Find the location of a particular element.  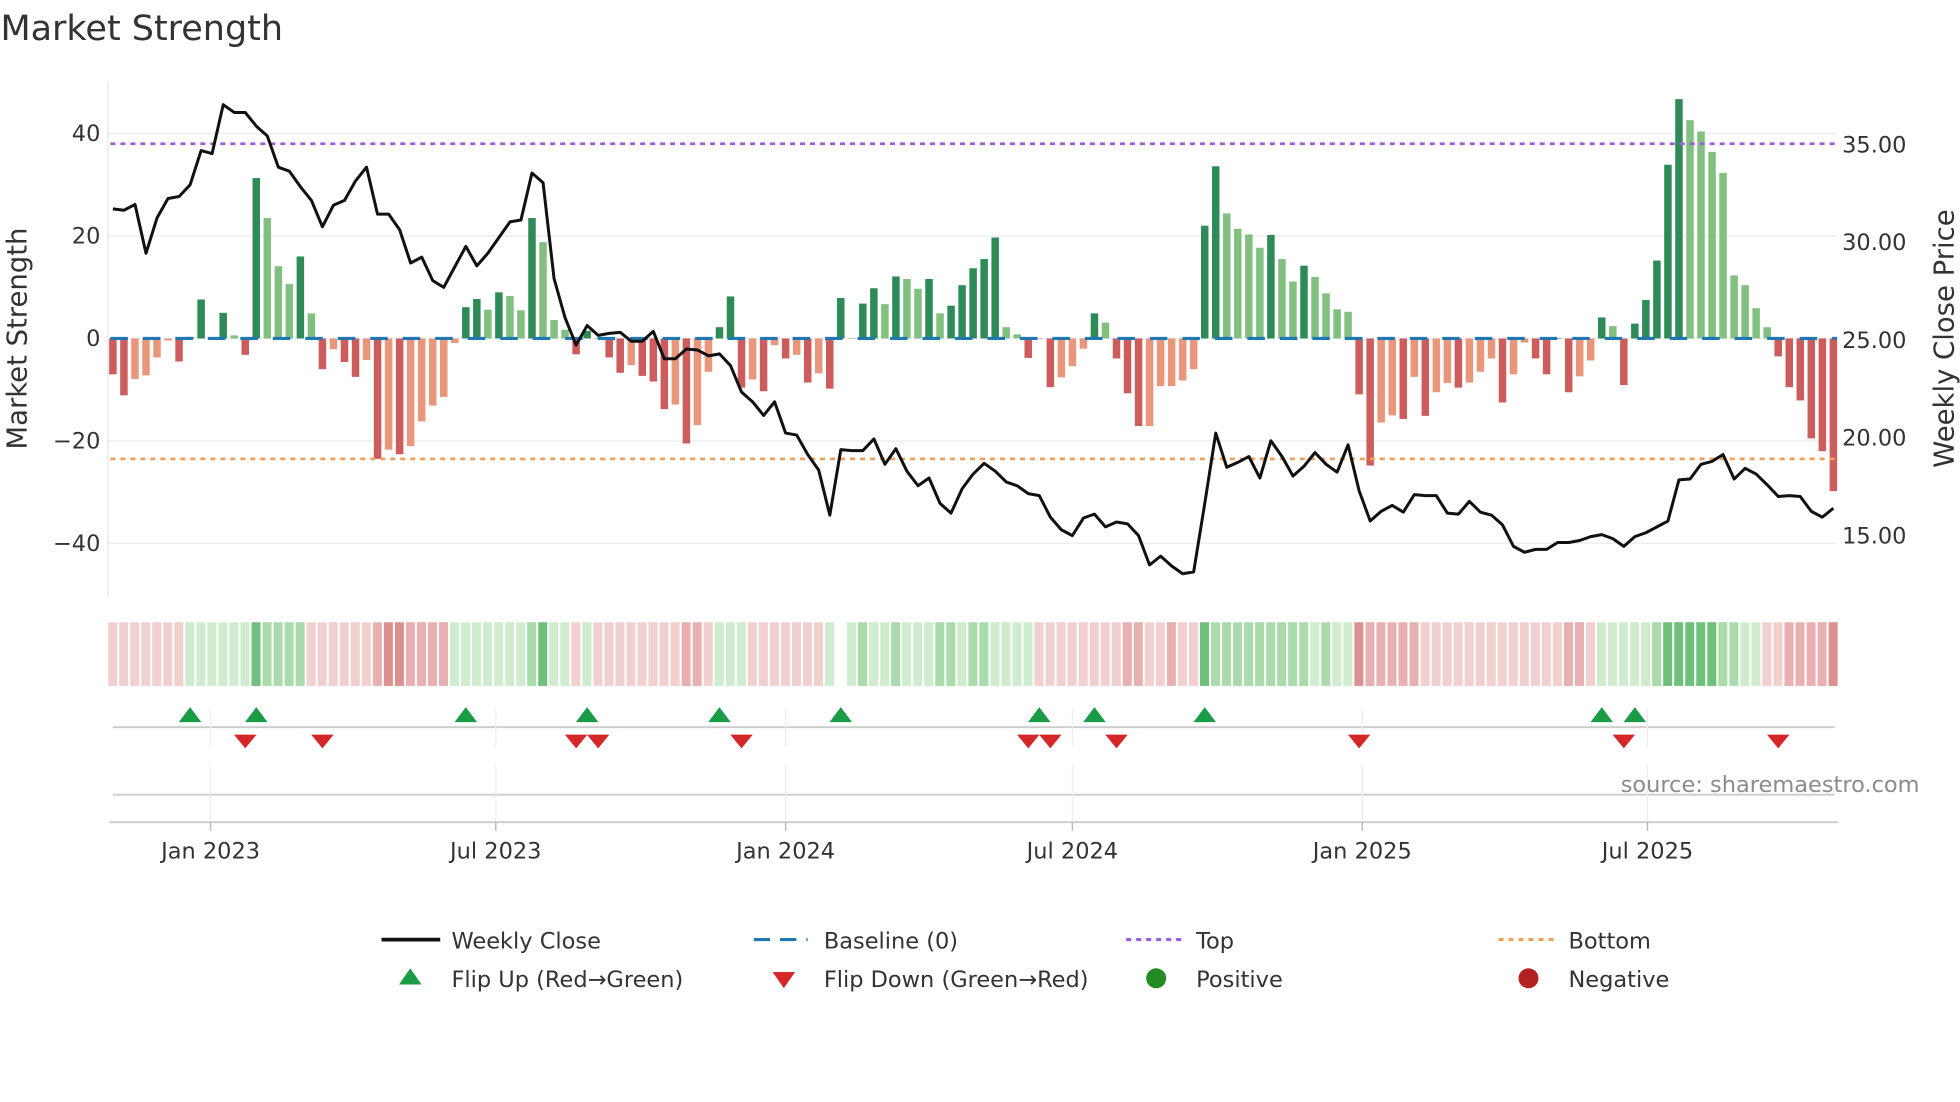

circle-icon is located at coordinates (1156, 978).